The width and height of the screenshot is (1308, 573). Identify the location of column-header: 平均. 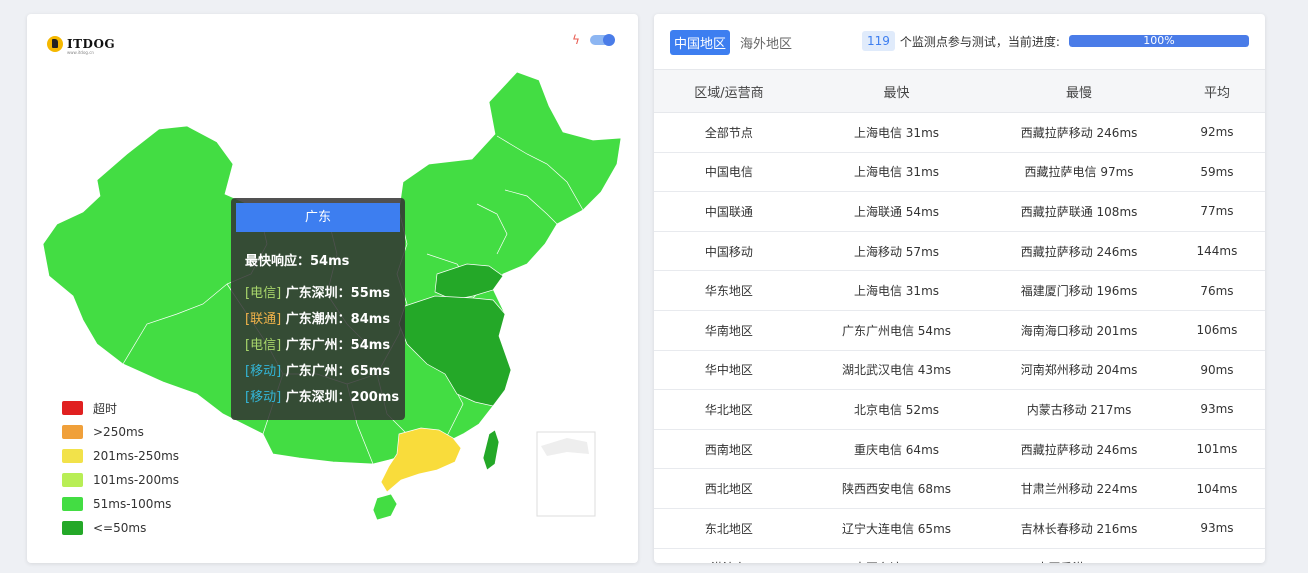
(1216, 91).